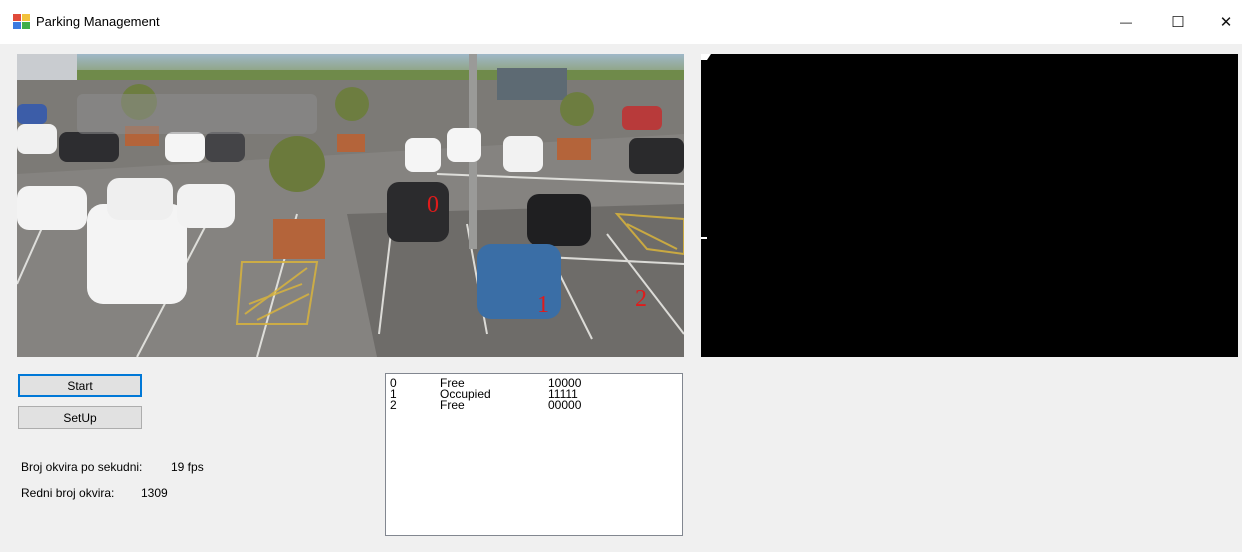 Image resolution: width=1242 pixels, height=552 pixels. I want to click on close-button: ✕, so click(1222, 22).